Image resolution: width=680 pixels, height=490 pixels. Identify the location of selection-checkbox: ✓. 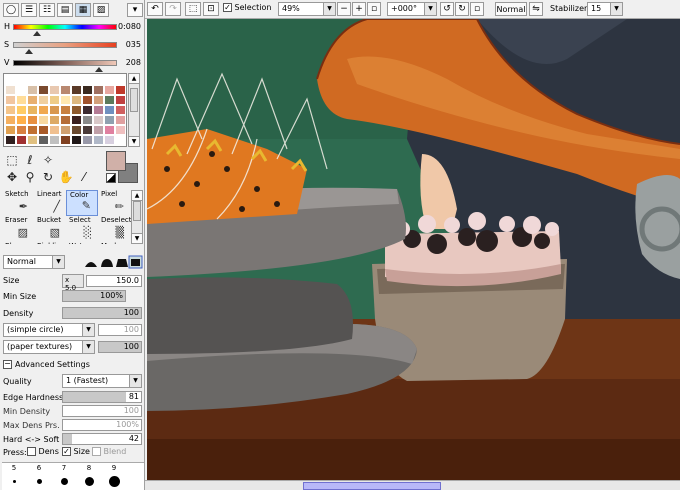
(227, 7).